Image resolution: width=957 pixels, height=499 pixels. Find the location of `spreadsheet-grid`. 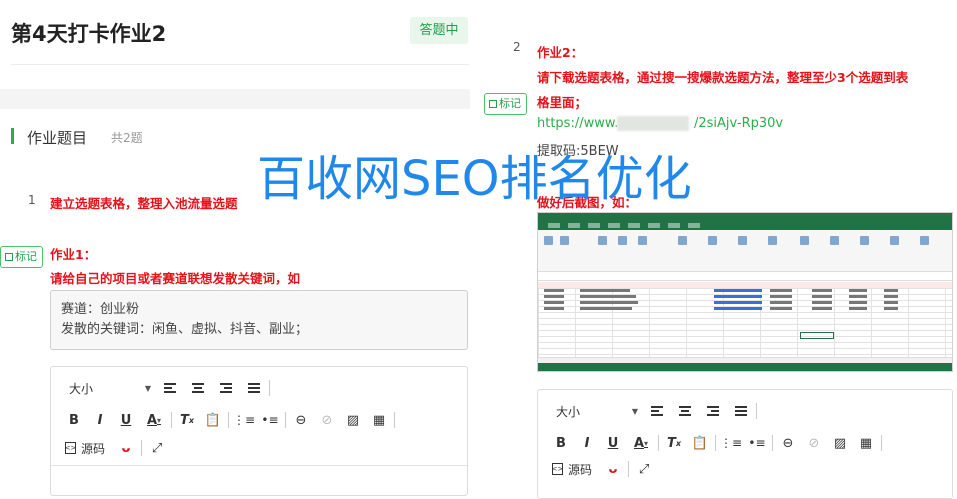

spreadsheet-grid is located at coordinates (745, 321).